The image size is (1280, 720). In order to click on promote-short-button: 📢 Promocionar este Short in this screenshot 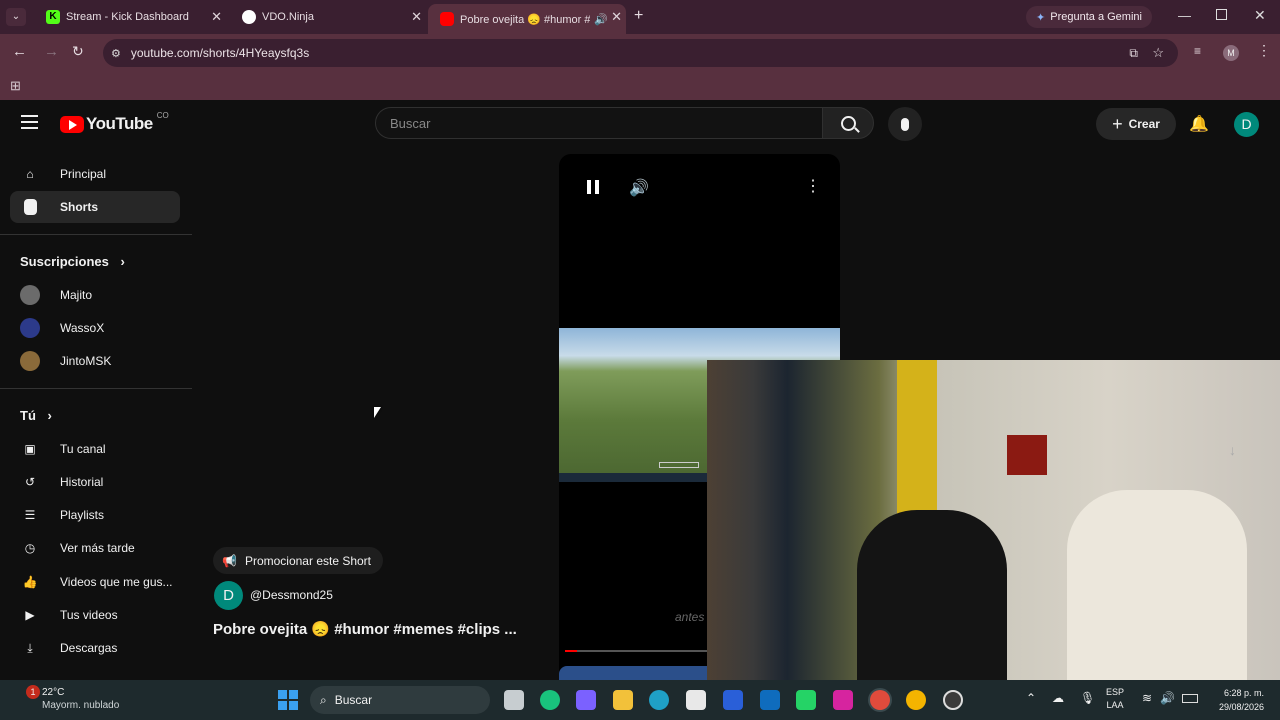, I will do `click(298, 560)`.